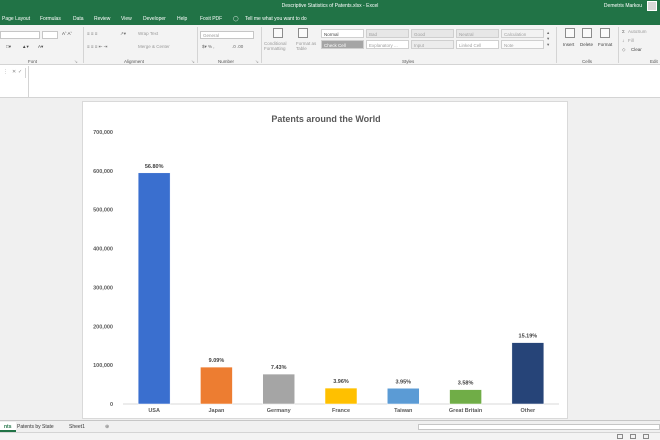  What do you see at coordinates (631, 40) in the screenshot?
I see `fill-button: Fill` at bounding box center [631, 40].